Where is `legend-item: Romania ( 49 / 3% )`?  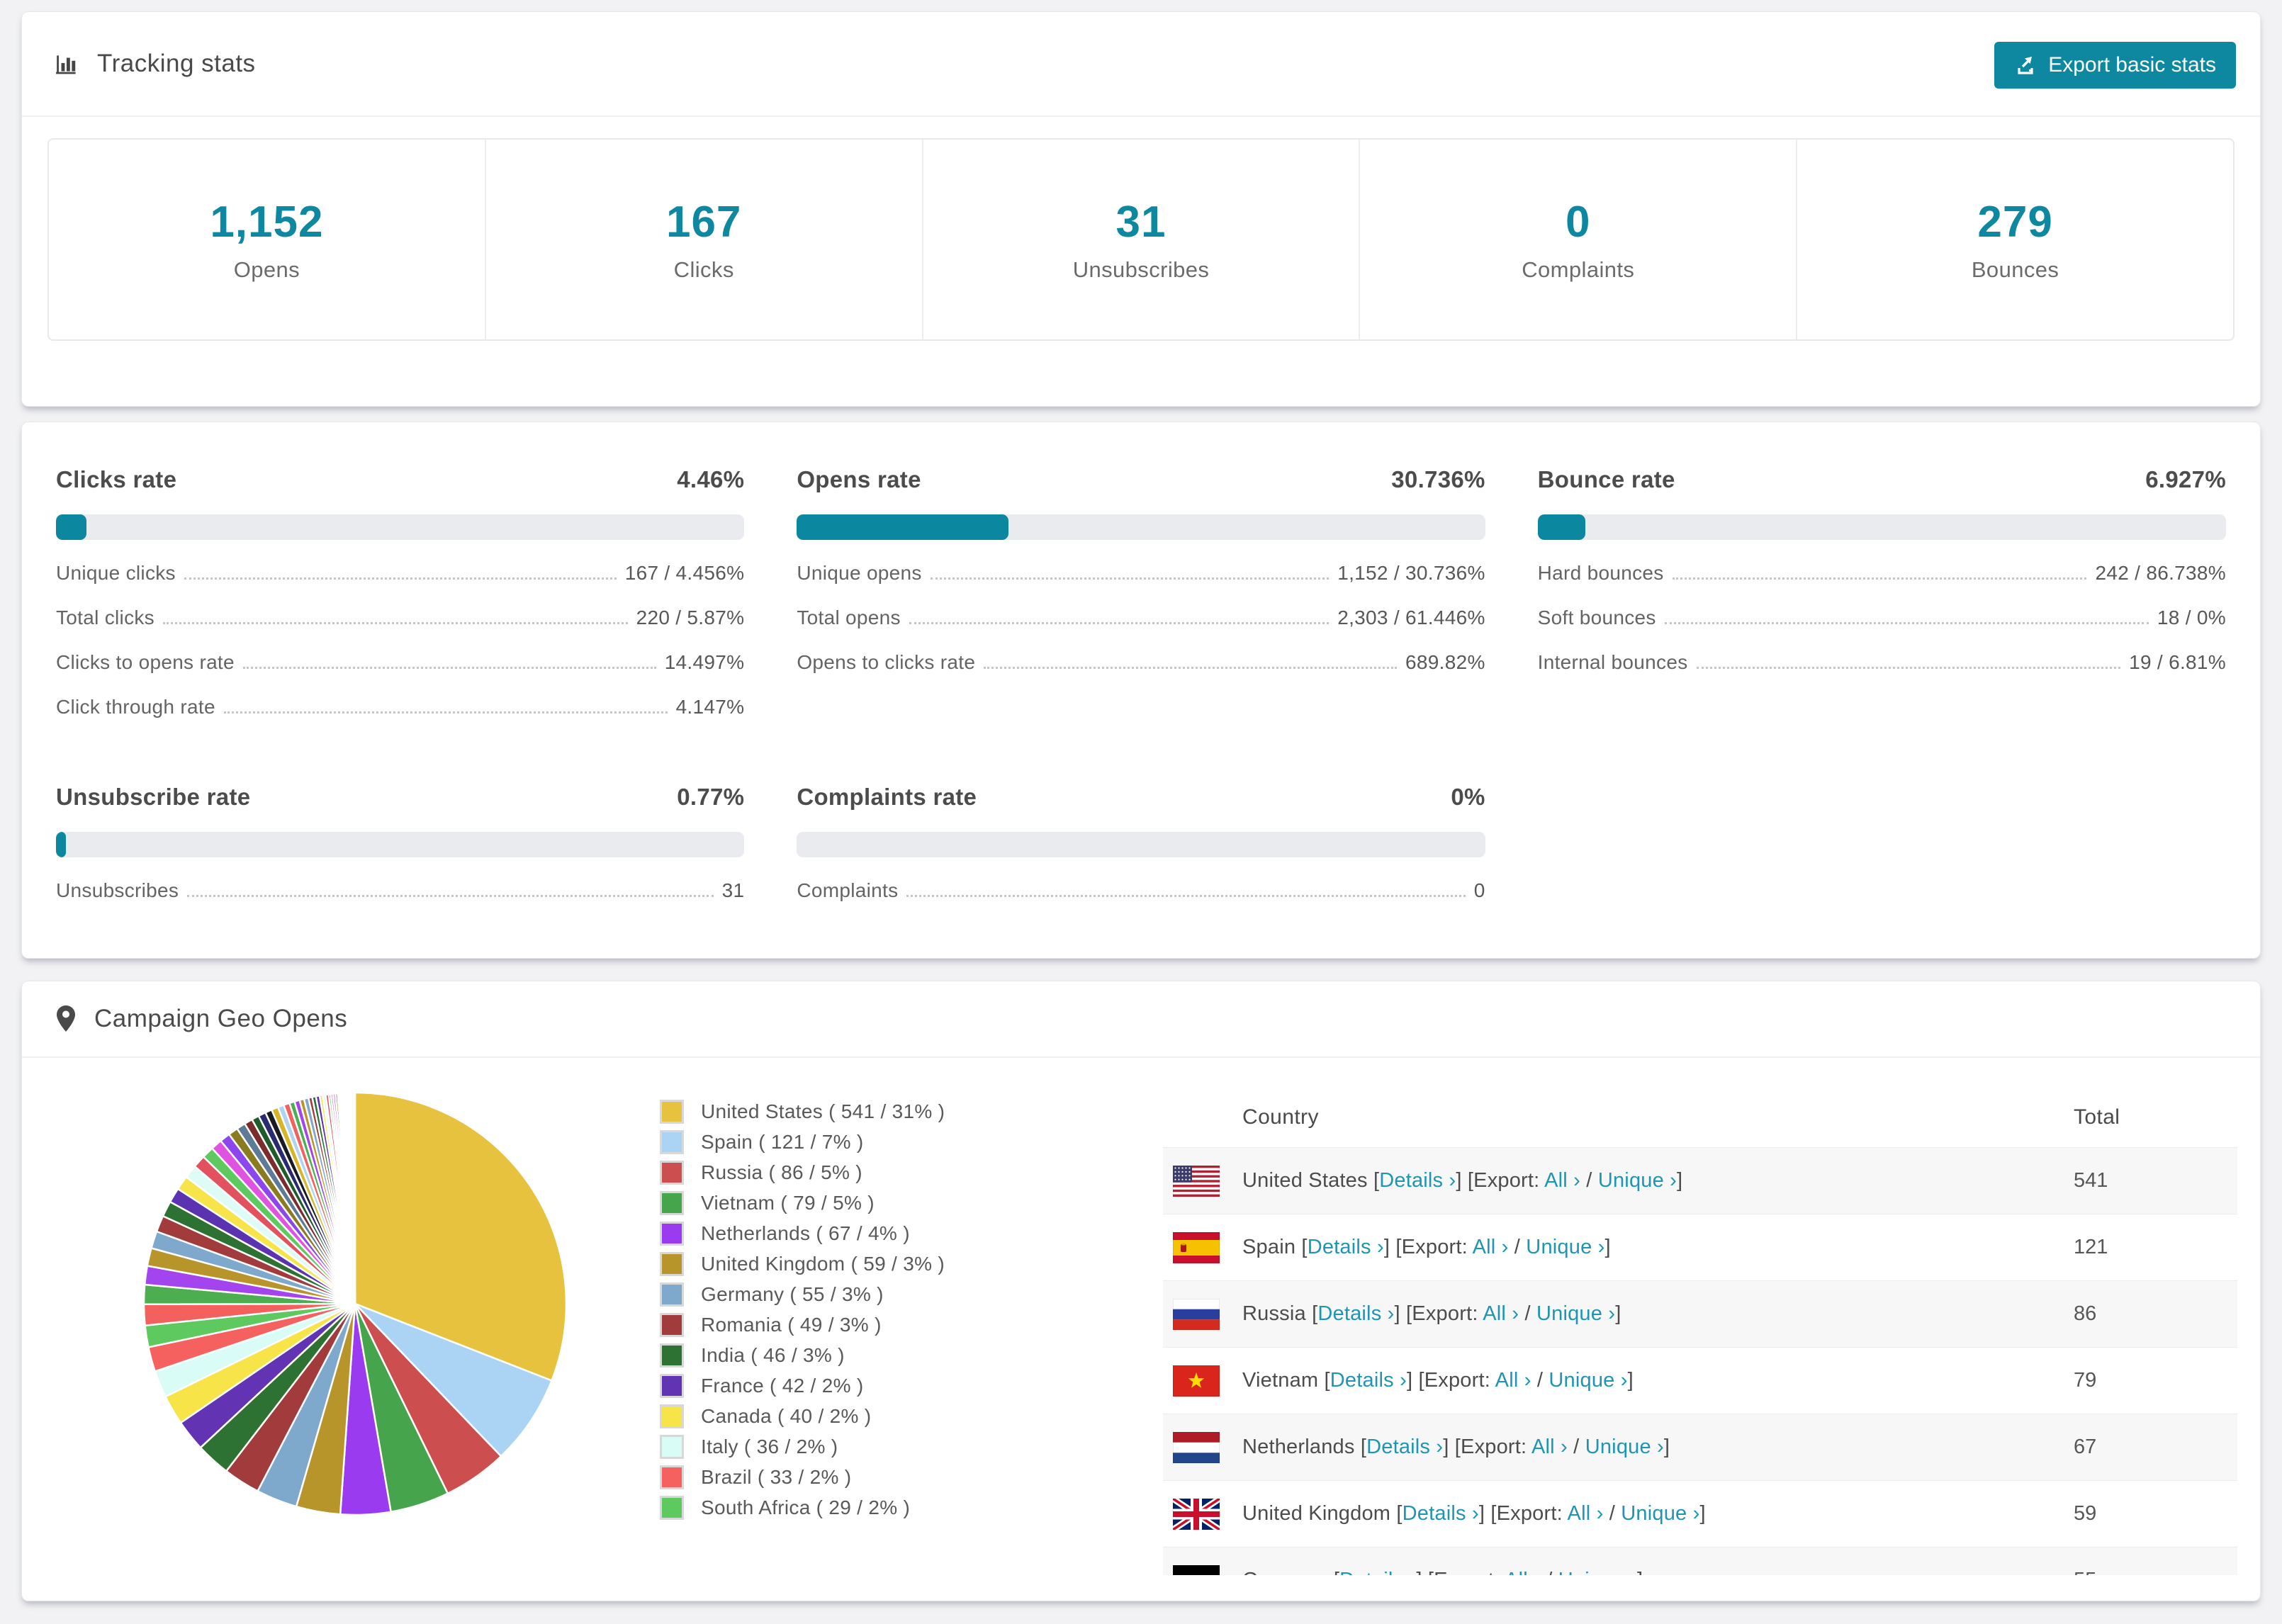 legend-item: Romania ( 49 / 3% ) is located at coordinates (802, 1324).